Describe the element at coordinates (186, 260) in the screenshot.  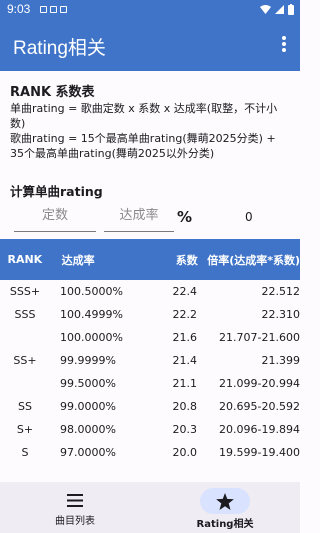
I see `header-factor: 系数` at that location.